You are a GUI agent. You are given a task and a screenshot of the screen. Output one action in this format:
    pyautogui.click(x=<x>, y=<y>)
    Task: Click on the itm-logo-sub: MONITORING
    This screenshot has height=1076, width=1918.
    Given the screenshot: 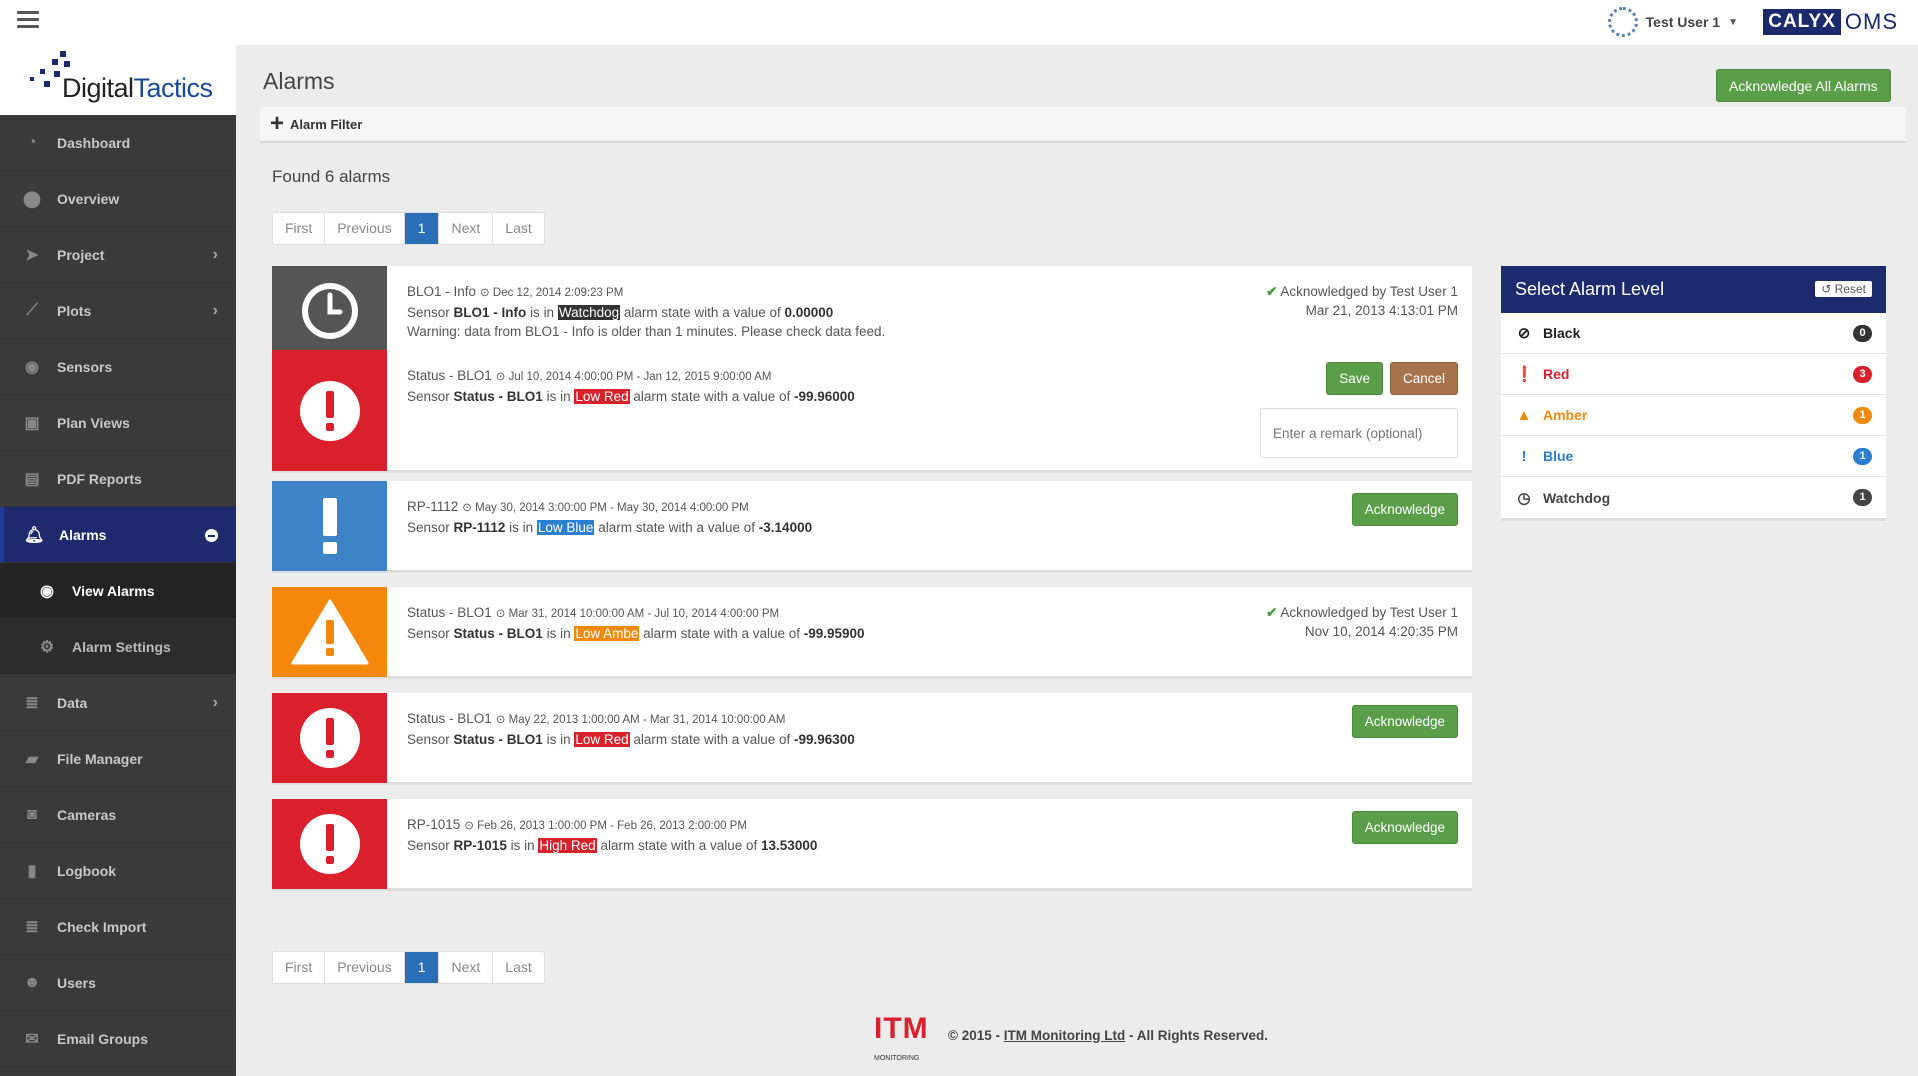 What is the action you would take?
    pyautogui.click(x=897, y=1058)
    